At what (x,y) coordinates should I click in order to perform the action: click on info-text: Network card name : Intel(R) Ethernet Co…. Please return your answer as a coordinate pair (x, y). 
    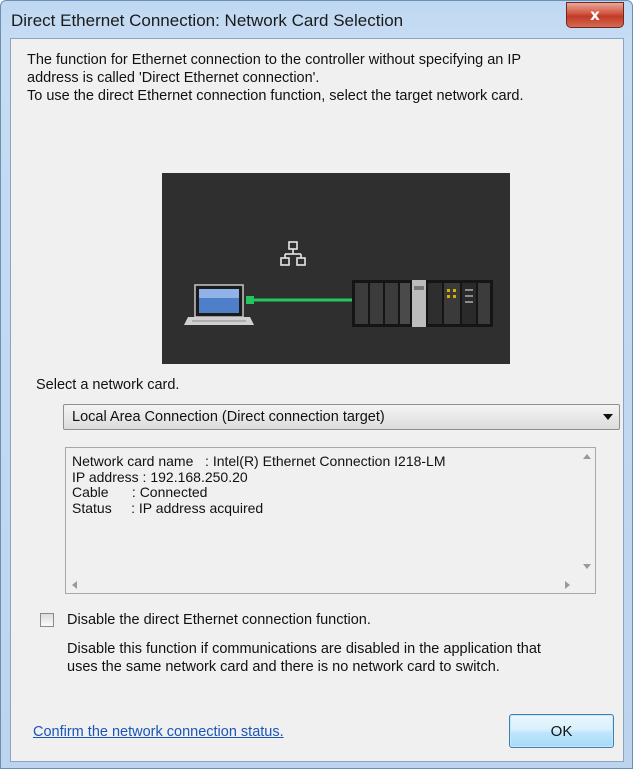
    Looking at the image, I should click on (259, 484).